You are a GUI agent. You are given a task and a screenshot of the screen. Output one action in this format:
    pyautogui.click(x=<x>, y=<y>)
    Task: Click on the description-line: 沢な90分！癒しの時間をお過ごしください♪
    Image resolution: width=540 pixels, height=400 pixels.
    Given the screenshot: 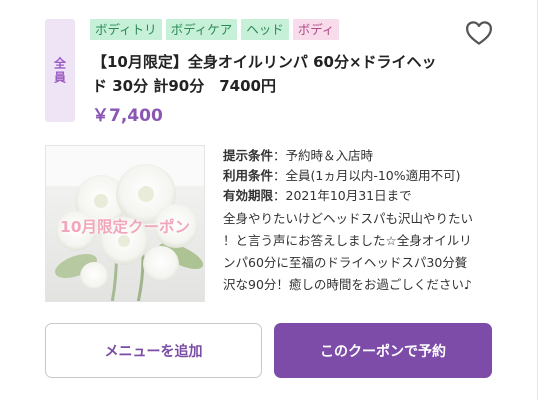 What is the action you would take?
    pyautogui.click(x=347, y=284)
    